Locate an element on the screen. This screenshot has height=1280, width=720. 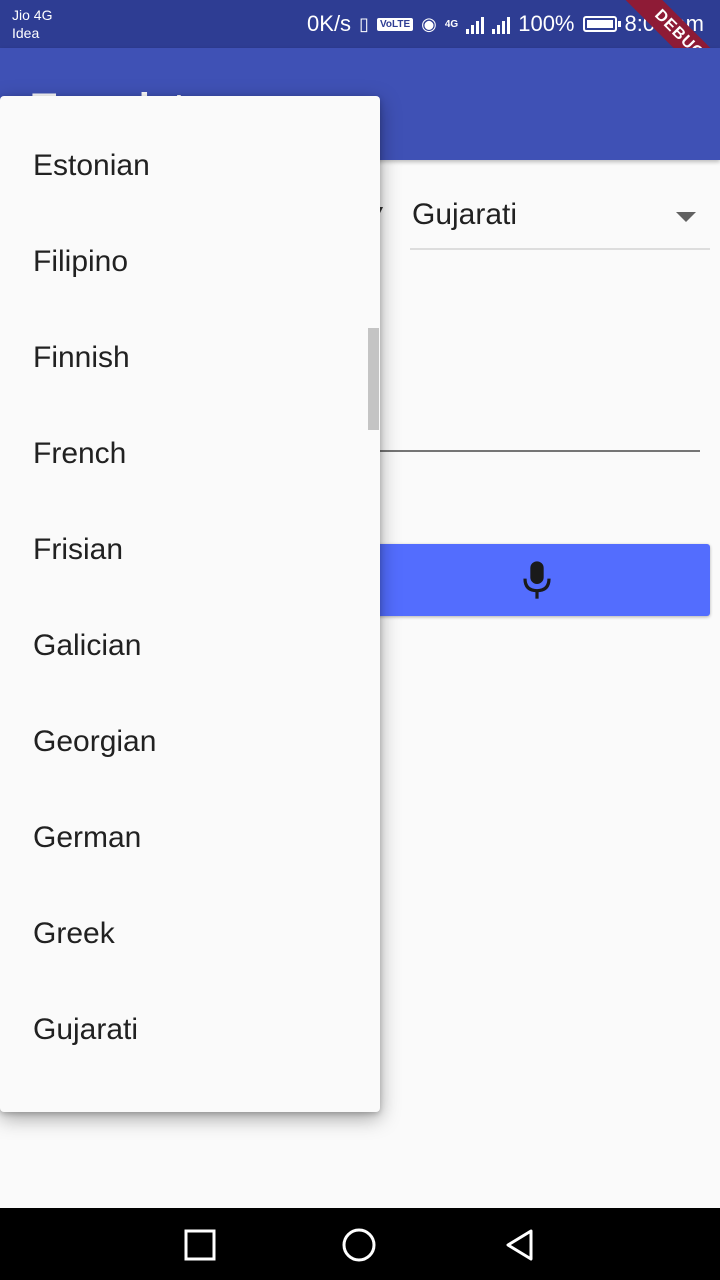
volte-badge: VoLTE is located at coordinates (395, 24).